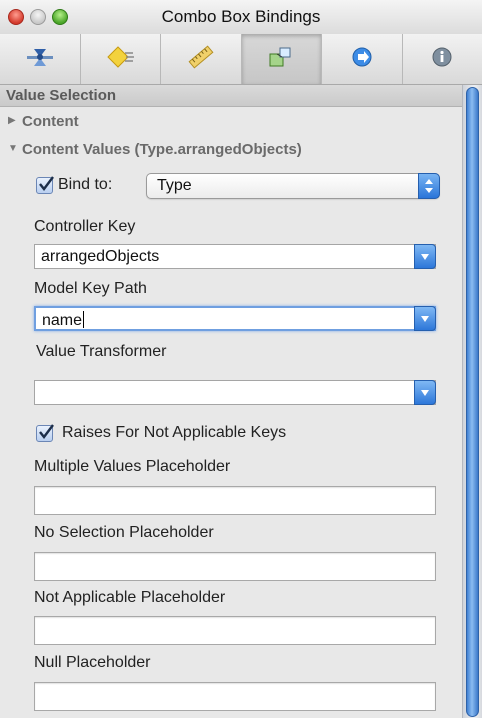  What do you see at coordinates (235, 256) in the screenshot?
I see `controller-key-combobox: arrangedObjects` at bounding box center [235, 256].